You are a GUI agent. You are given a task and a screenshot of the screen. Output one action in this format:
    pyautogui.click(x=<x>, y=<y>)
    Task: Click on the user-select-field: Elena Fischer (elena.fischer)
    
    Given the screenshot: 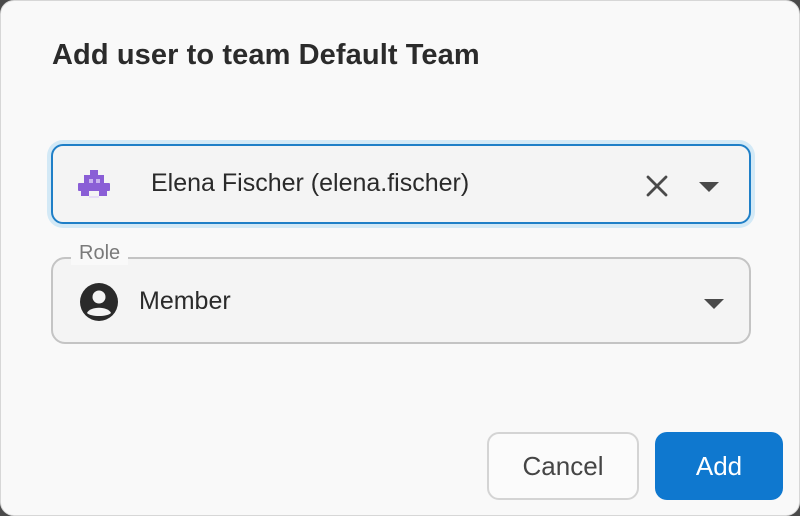 What is the action you would take?
    pyautogui.click(x=401, y=184)
    